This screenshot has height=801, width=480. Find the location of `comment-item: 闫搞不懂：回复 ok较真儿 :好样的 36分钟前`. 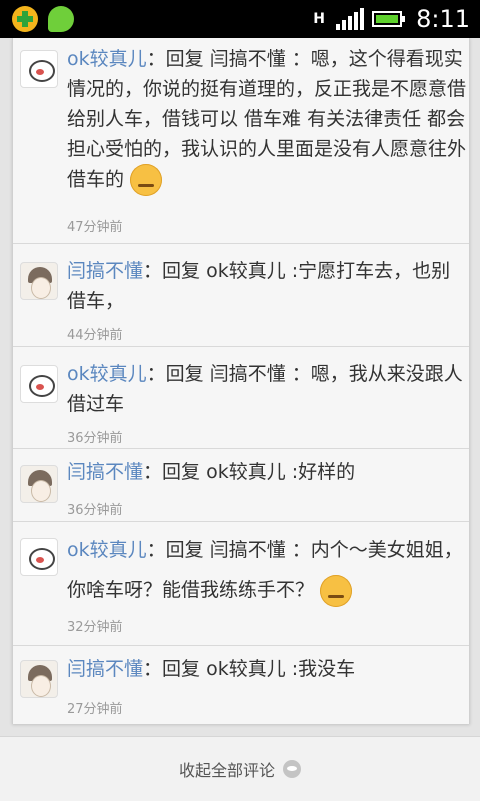

comment-item: 闫搞不懂：回复 ok较真儿 :好样的 36分钟前 is located at coordinates (241, 485).